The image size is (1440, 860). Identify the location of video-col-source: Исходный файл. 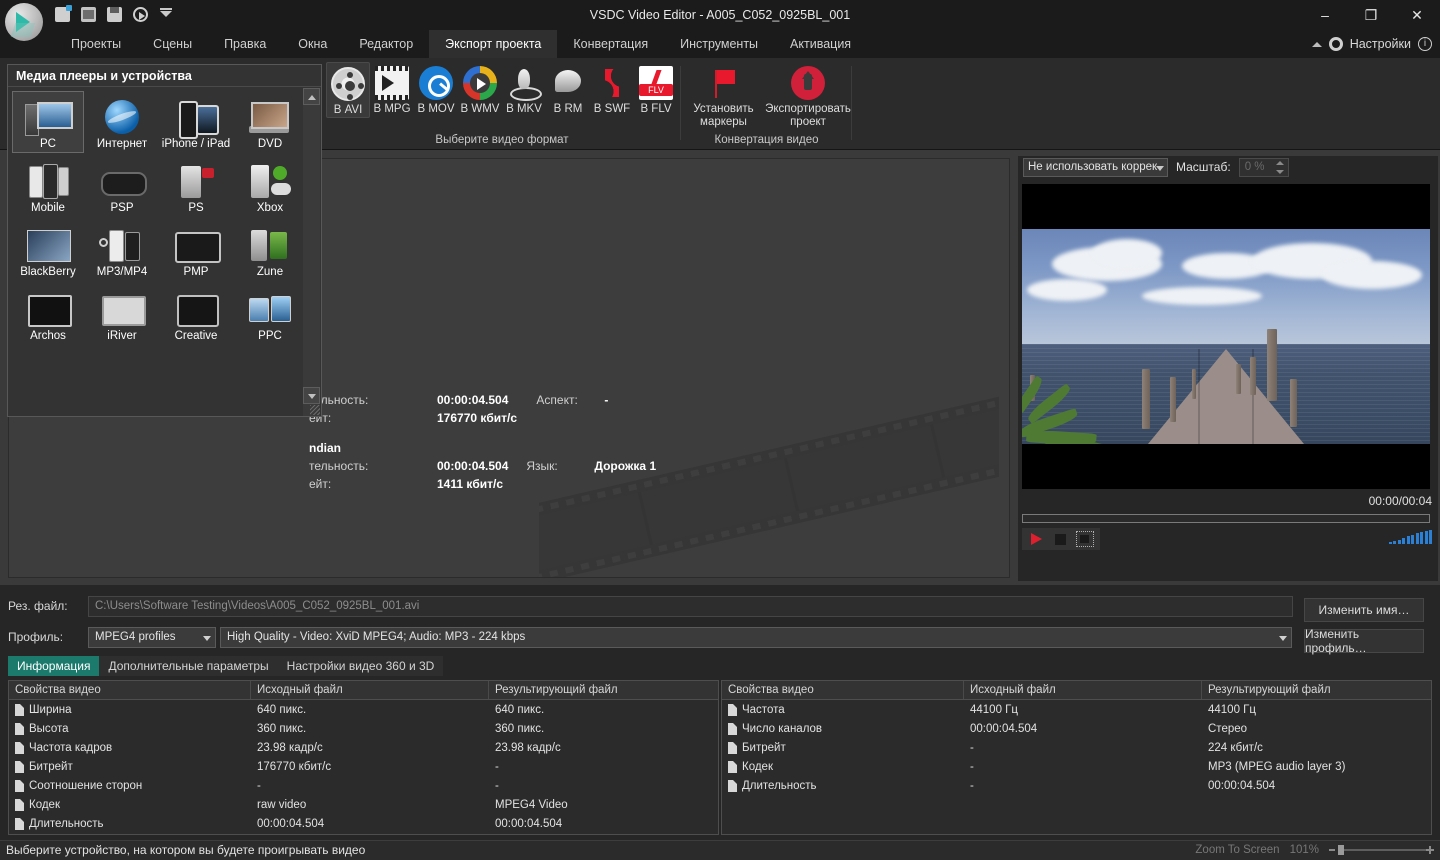
(370, 690).